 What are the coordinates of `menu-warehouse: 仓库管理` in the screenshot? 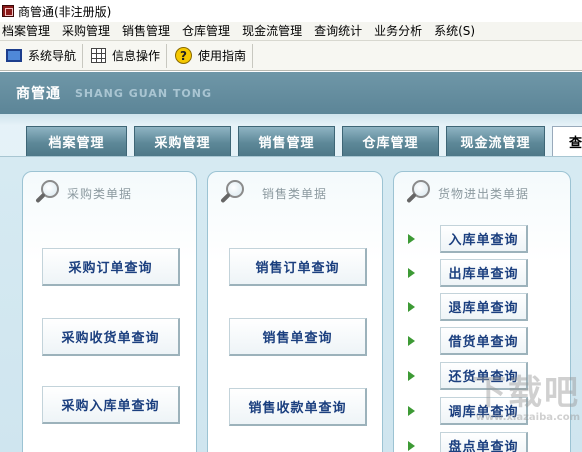 It's located at (206, 31).